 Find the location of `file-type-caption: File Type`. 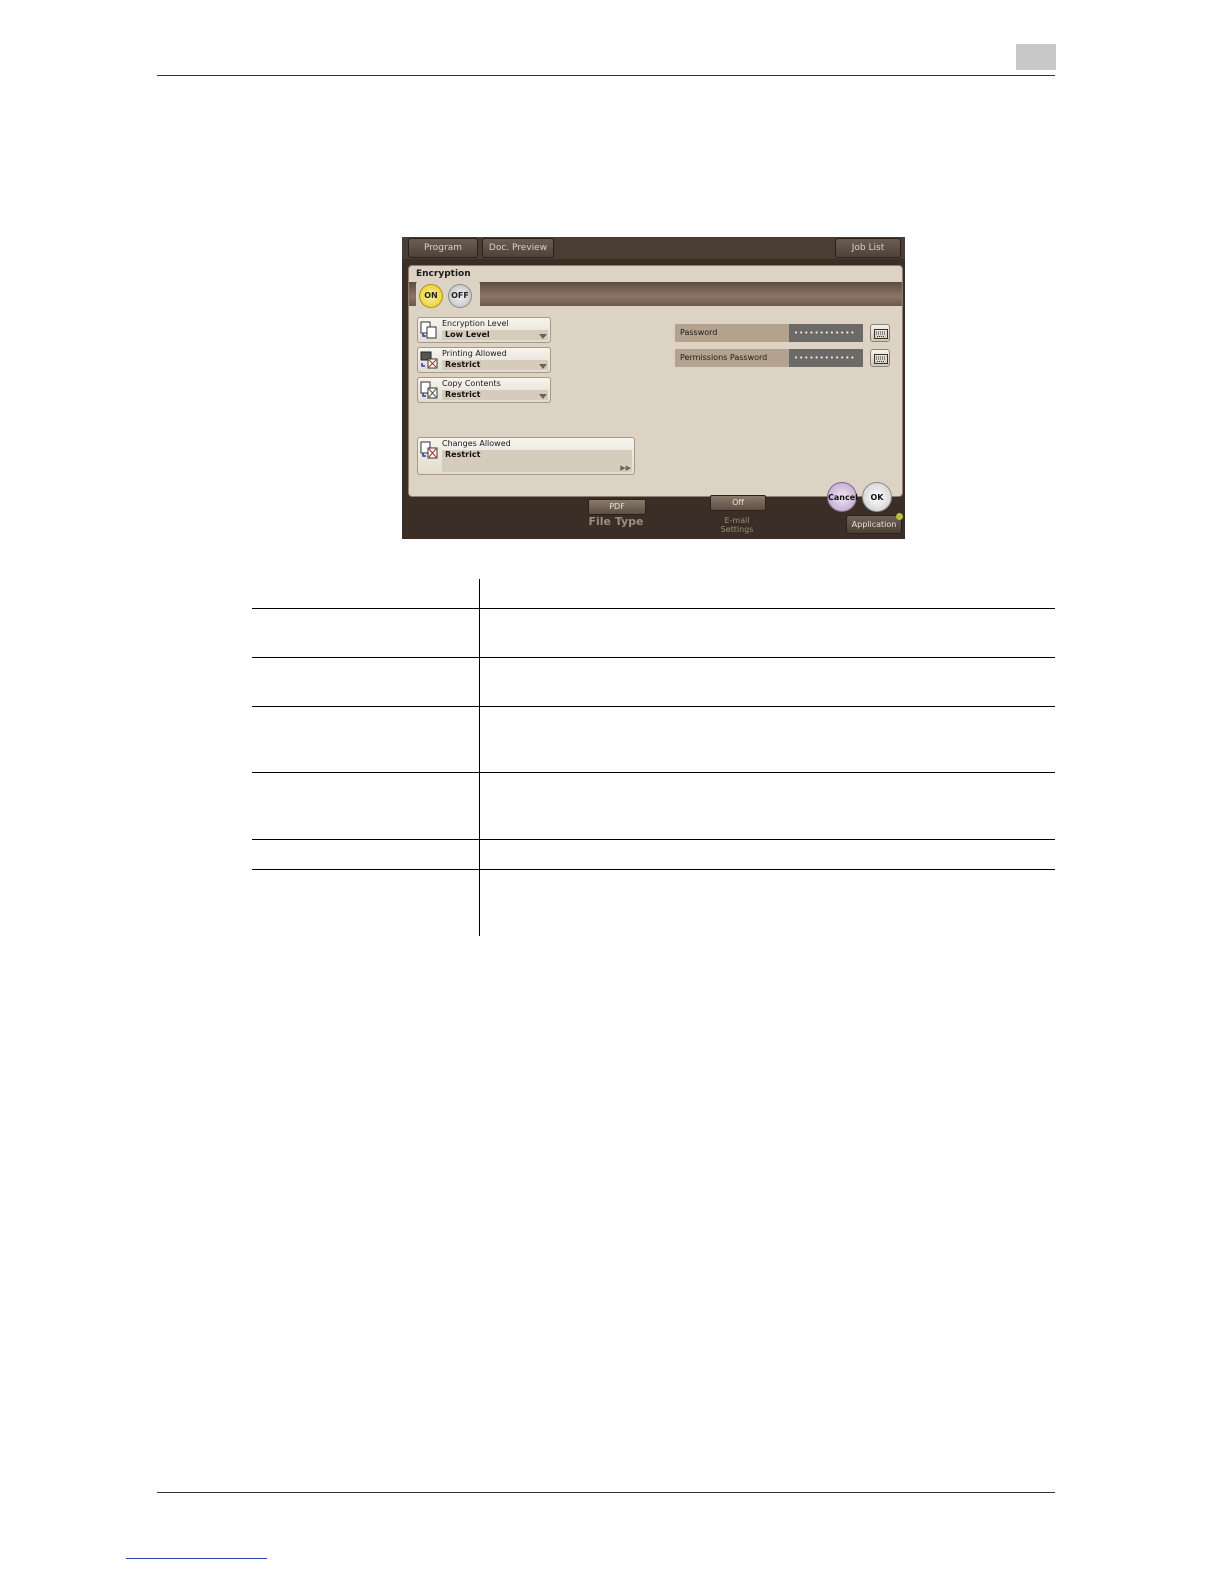

file-type-caption: File Type is located at coordinates (616, 521).